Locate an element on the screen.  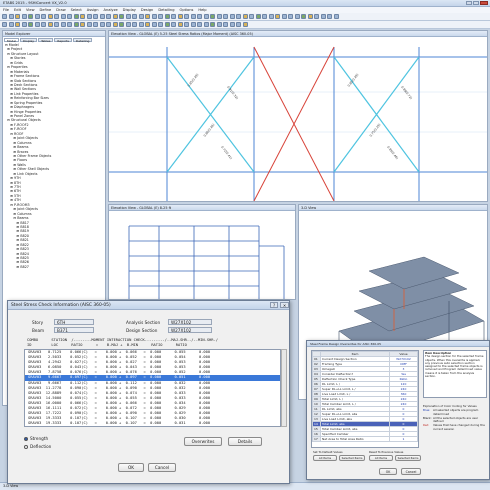
explorer-tab-detailing: Detailing is located at coordinates (82, 40).